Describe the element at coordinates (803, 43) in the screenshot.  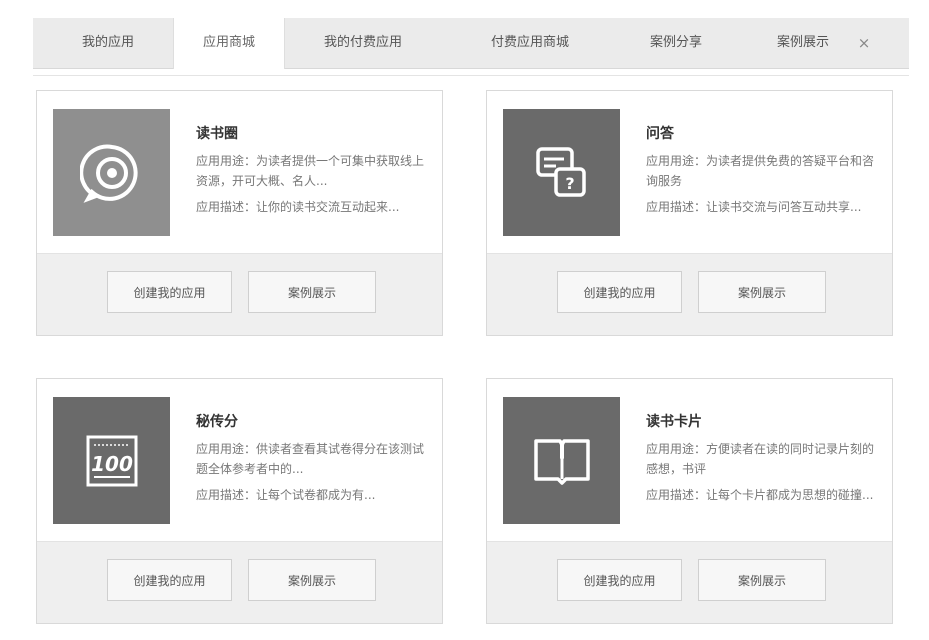
I see `tab-case-display: 案例展示` at that location.